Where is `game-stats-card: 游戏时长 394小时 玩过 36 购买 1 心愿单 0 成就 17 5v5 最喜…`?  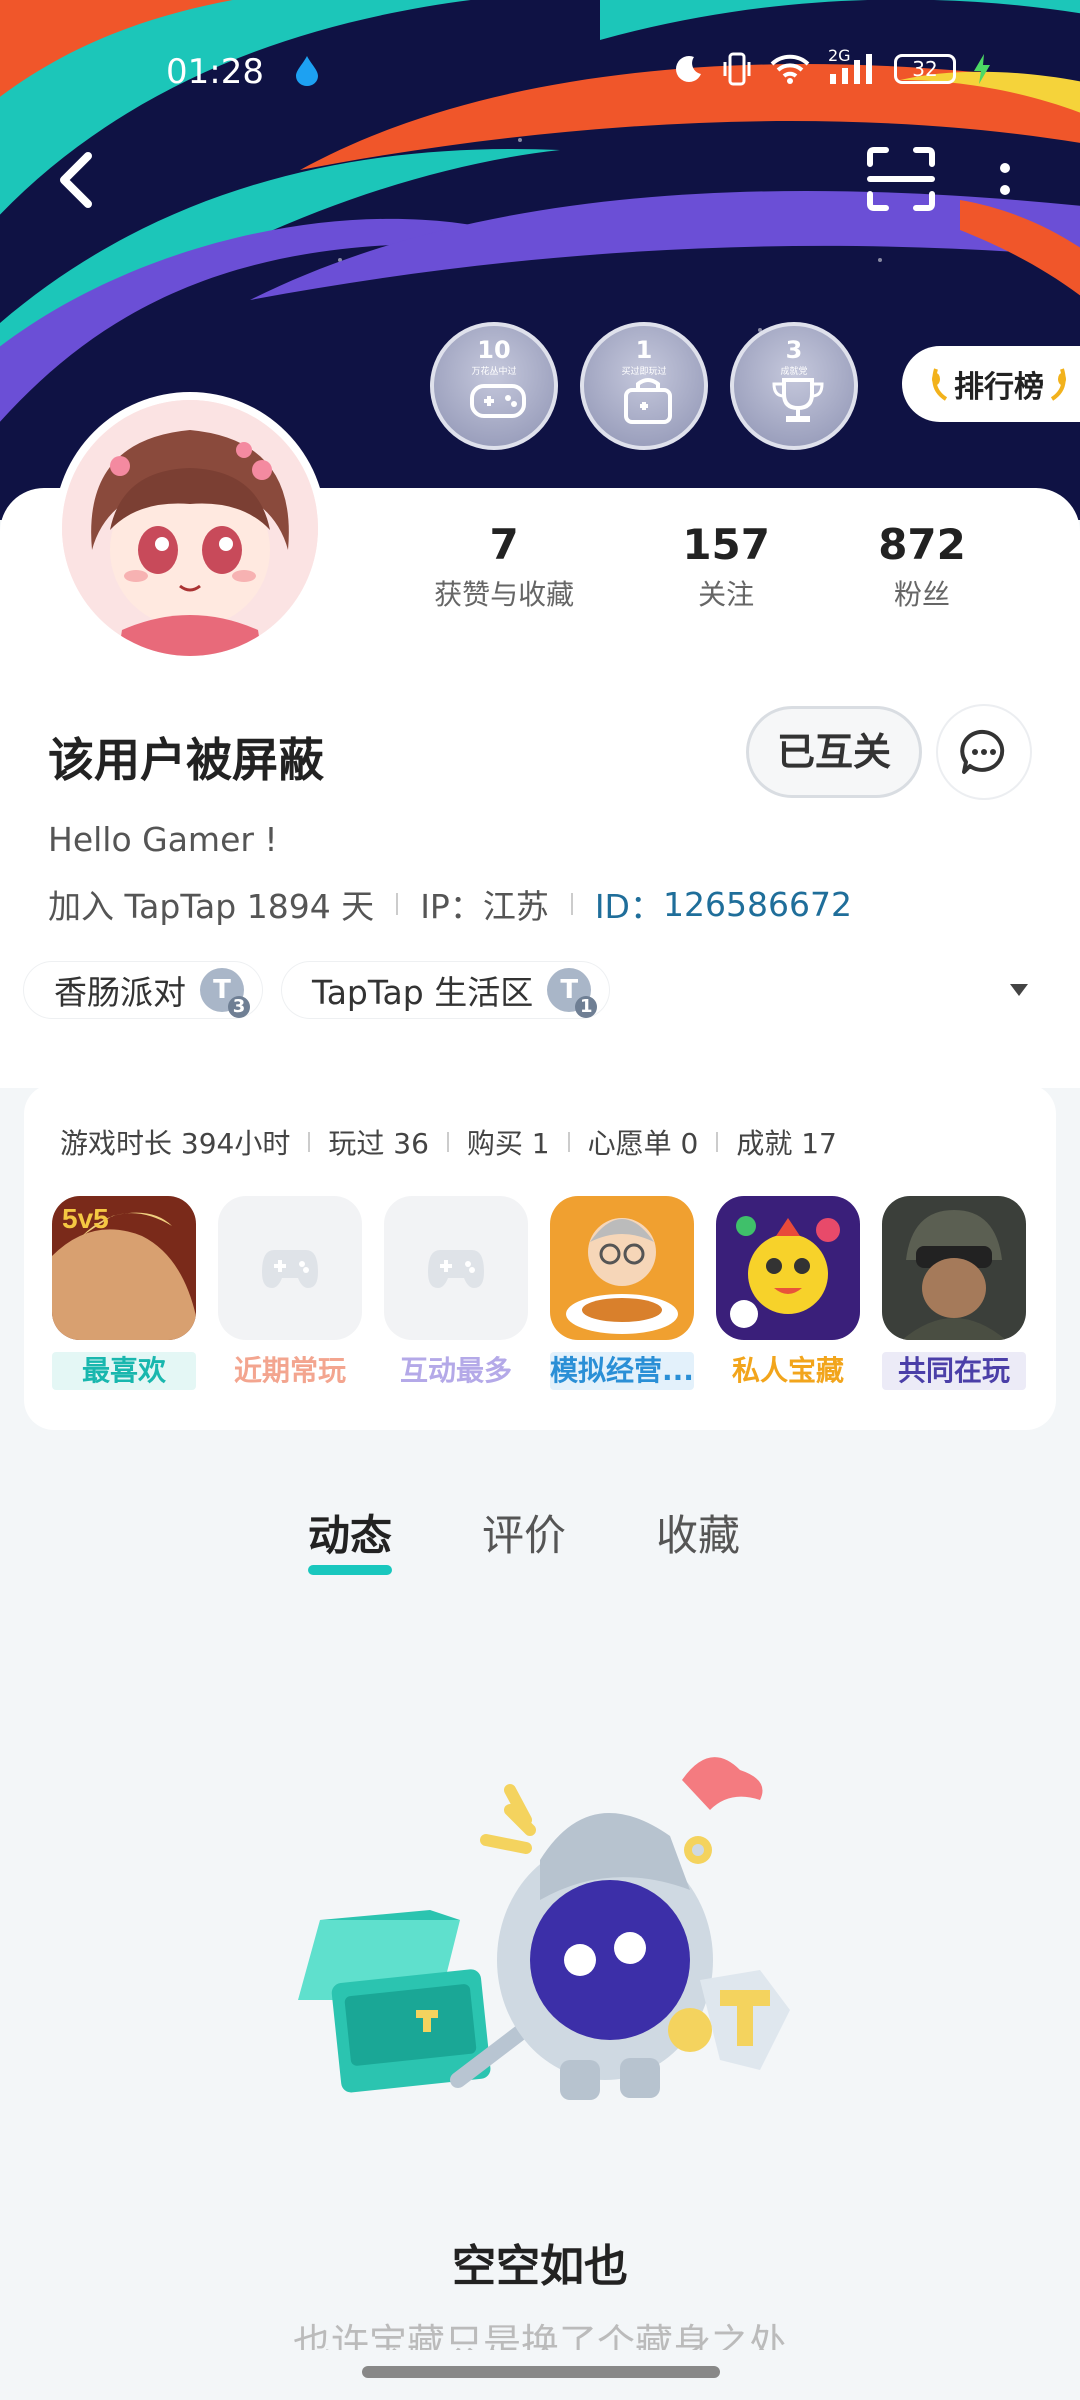 game-stats-card: 游戏时长 394小时 玩过 36 购买 1 心愿单 0 成就 17 5v5 最喜… is located at coordinates (540, 1257).